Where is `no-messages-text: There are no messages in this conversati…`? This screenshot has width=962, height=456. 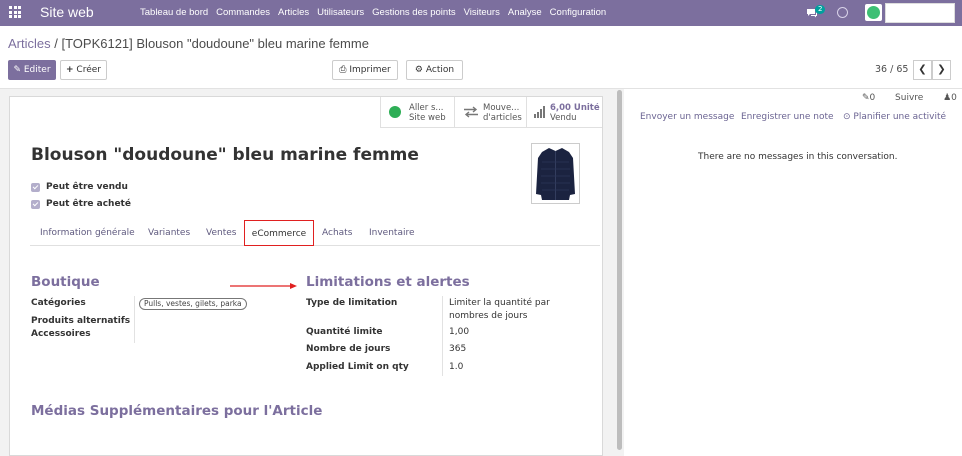 no-messages-text: There are no messages in this conversati… is located at coordinates (798, 157).